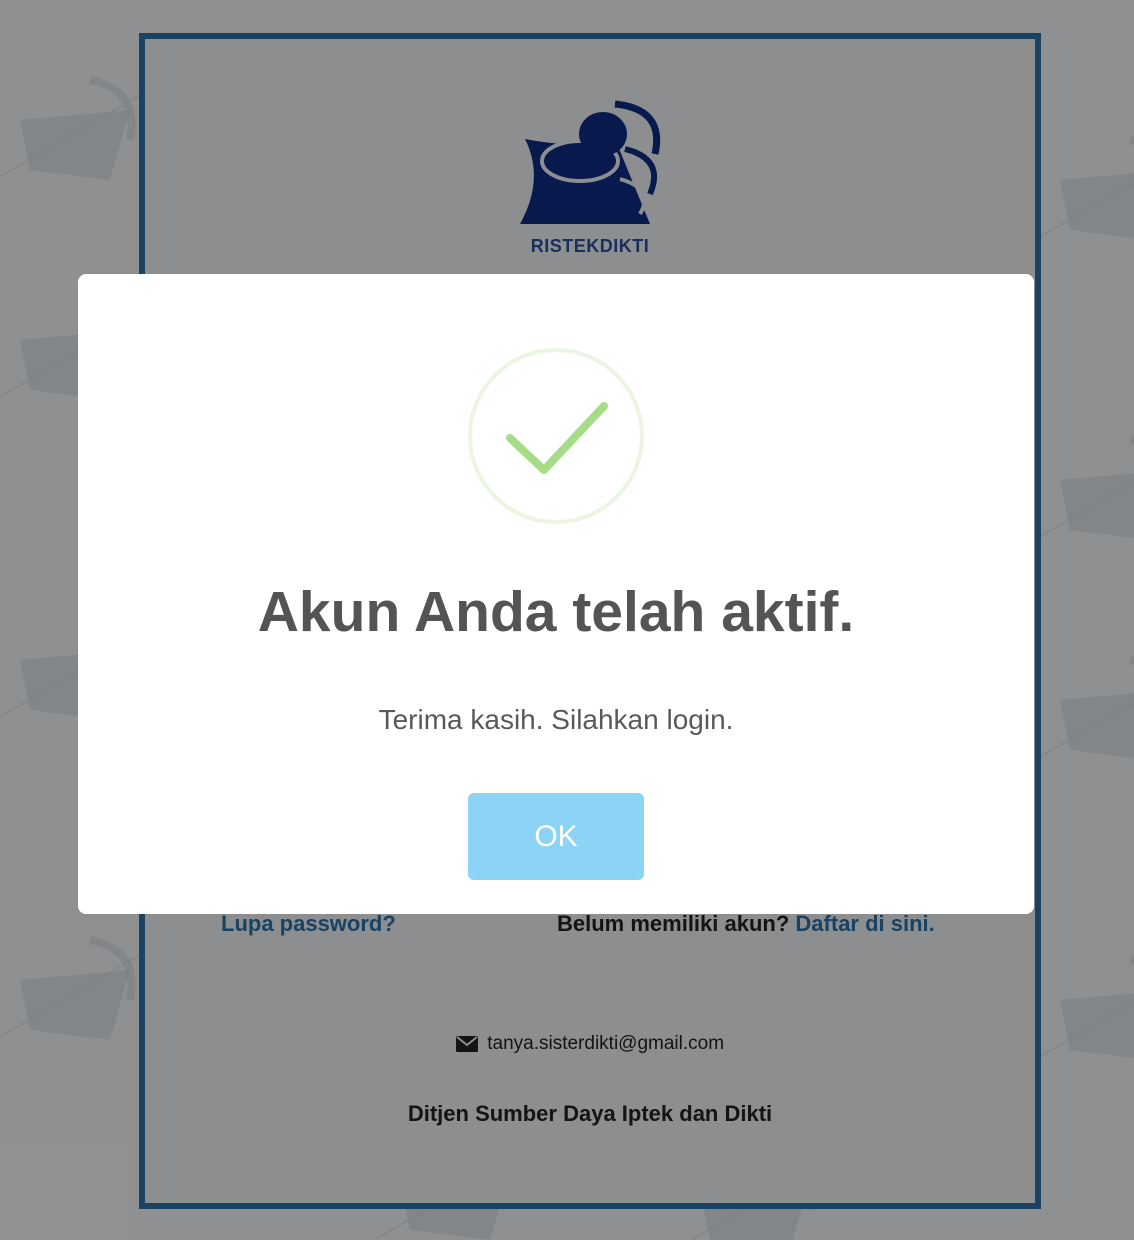 The width and height of the screenshot is (1134, 1240). I want to click on success-check-icon, so click(556, 436).